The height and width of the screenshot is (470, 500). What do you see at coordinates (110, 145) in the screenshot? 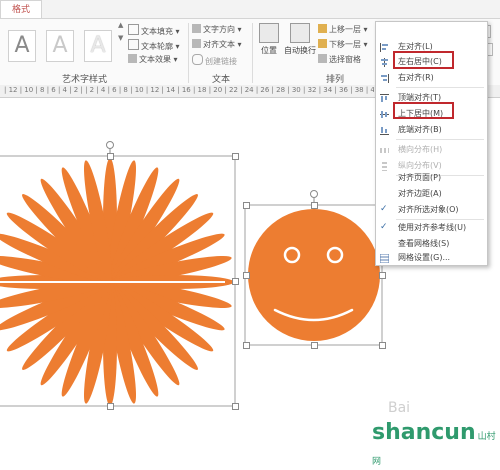
I see `sunburst-rotate-handle` at bounding box center [110, 145].